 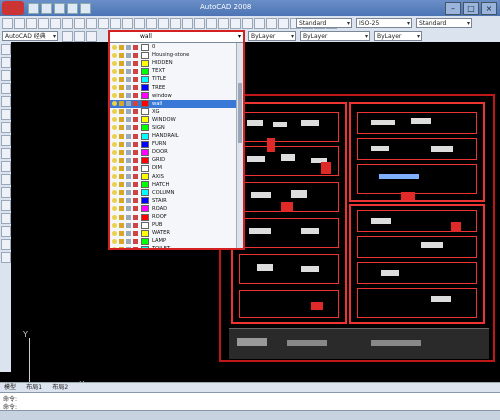 I want to click on polyline-icon, so click(x=6, y=62).